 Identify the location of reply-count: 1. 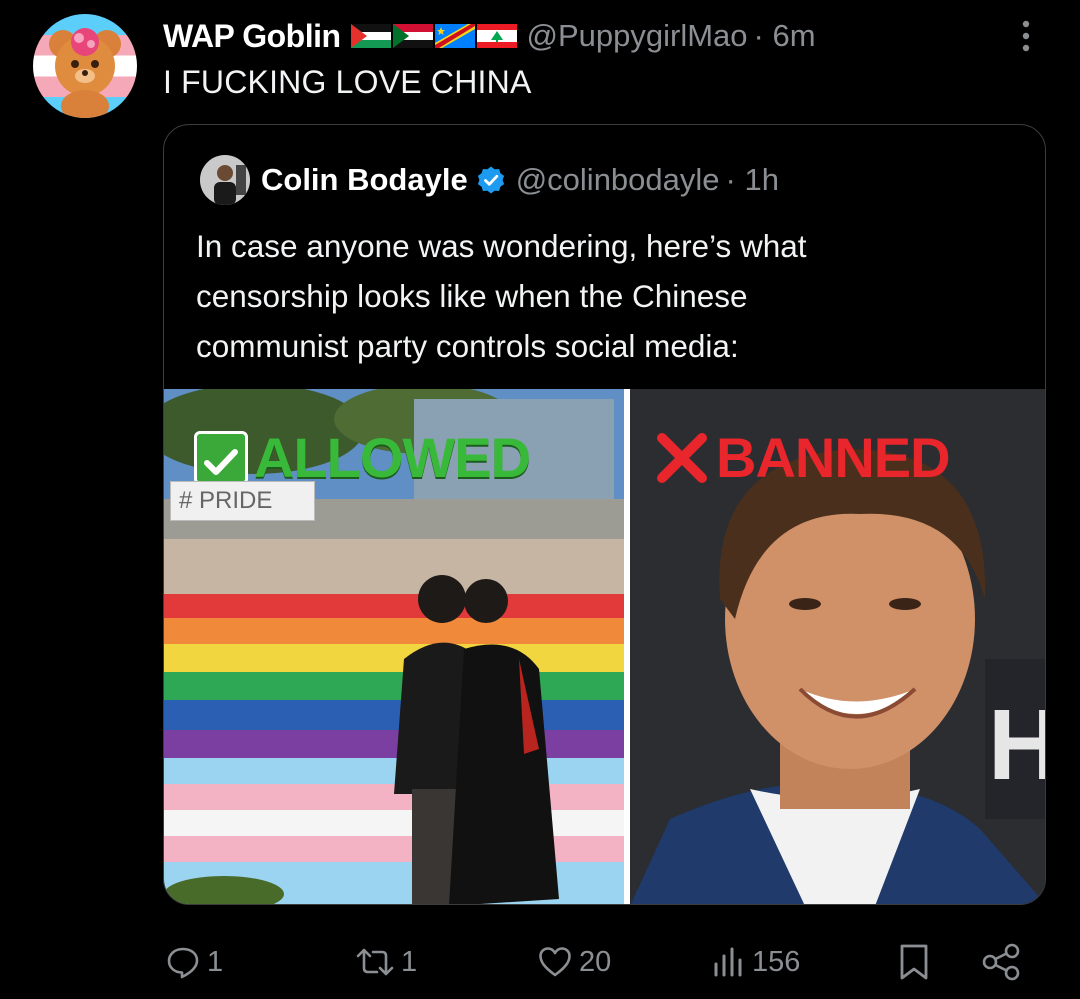
(215, 961).